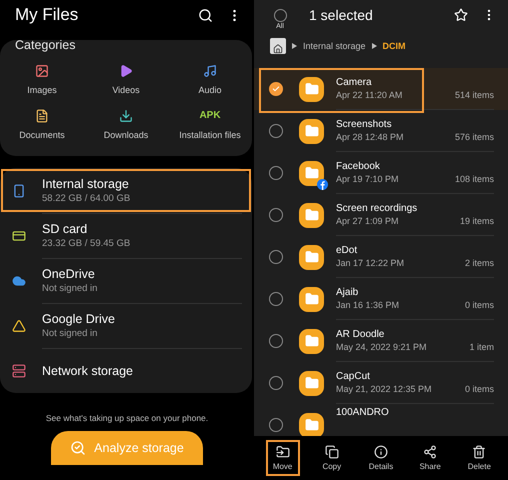 This screenshot has height=480, width=508. Describe the element at coordinates (127, 418) in the screenshot. I see `hint-text: See what's taking up space on your phone.` at that location.